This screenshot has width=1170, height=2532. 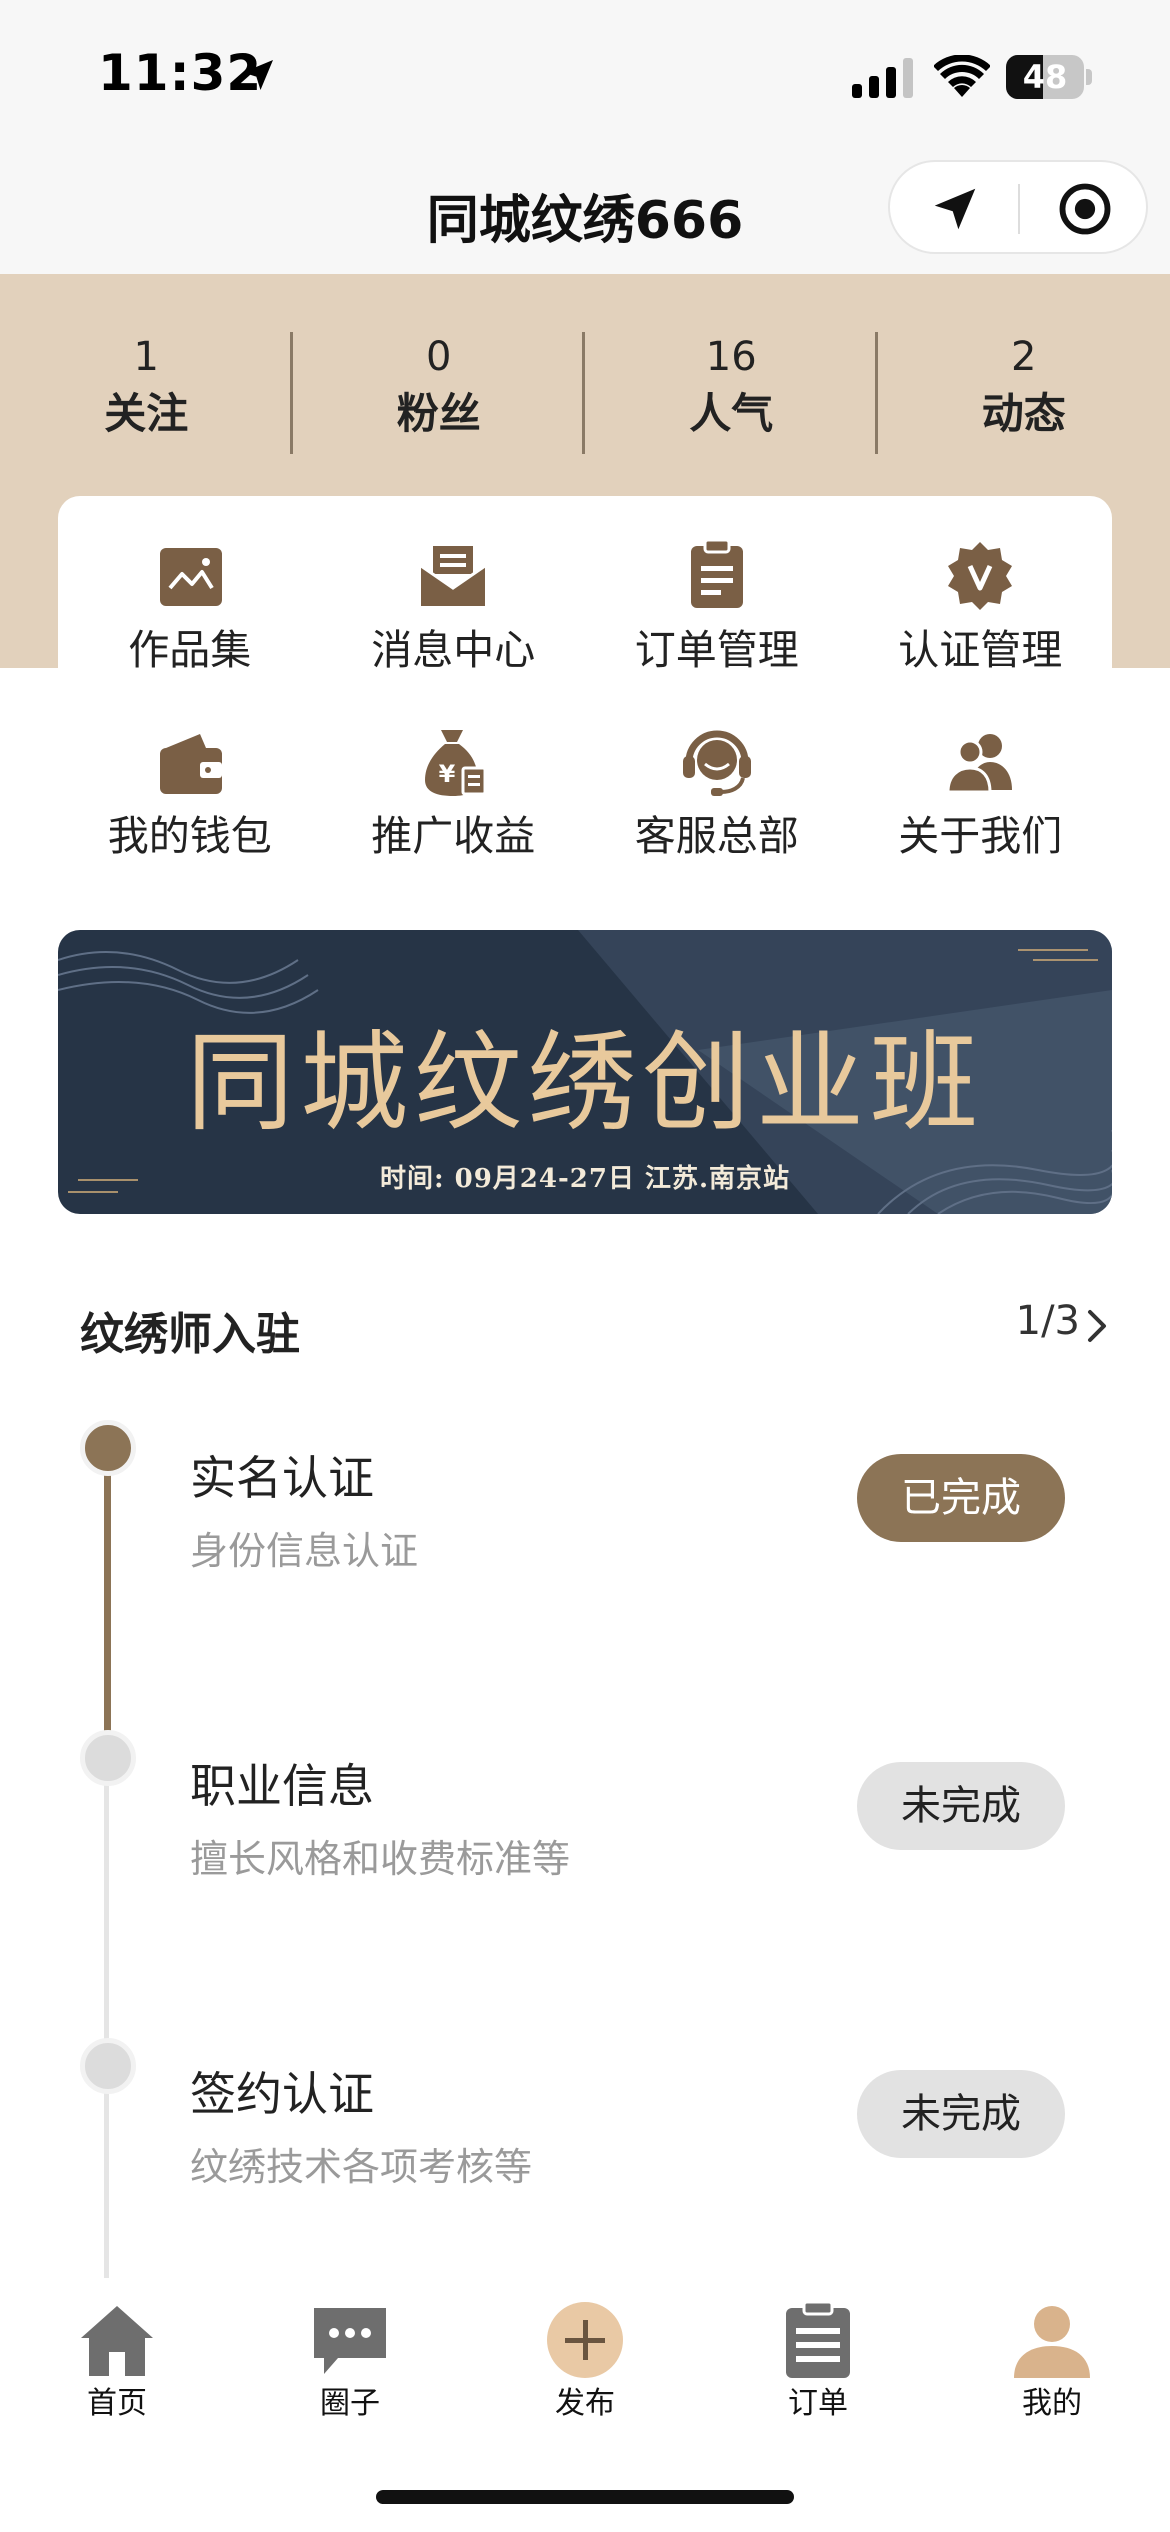 I want to click on banner-subtitle: 时间: 09月24-27日 江苏.南京站, so click(x=585, y=1179).